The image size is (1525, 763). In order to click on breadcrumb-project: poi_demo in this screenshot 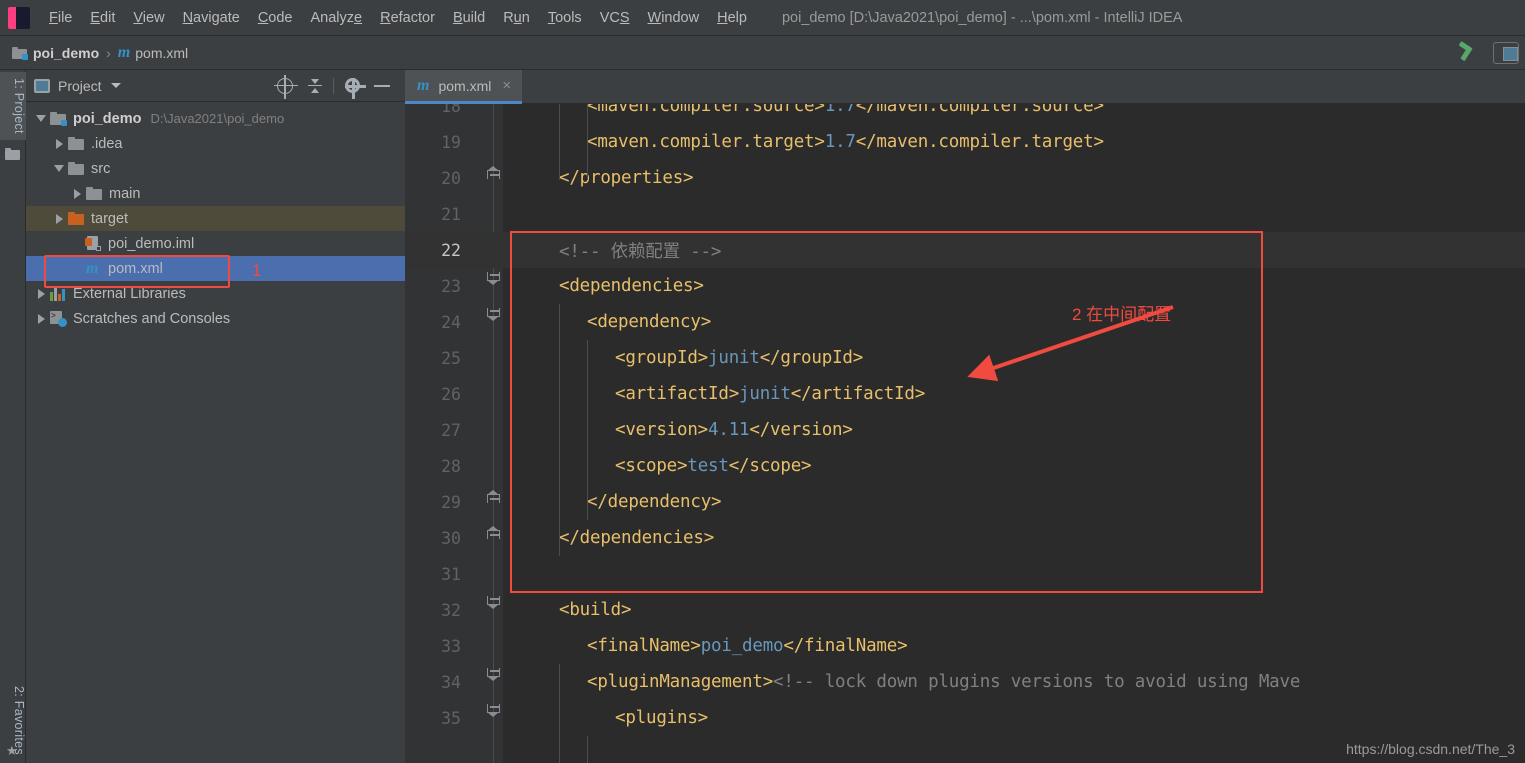, I will do `click(55, 53)`.